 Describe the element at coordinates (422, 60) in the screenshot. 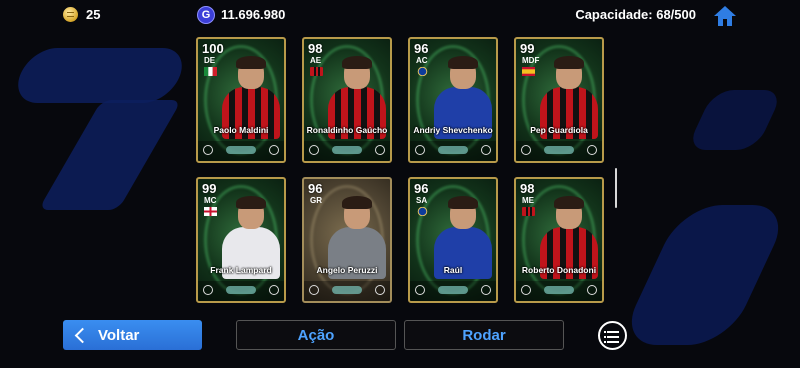

I see `player-position: AC` at that location.